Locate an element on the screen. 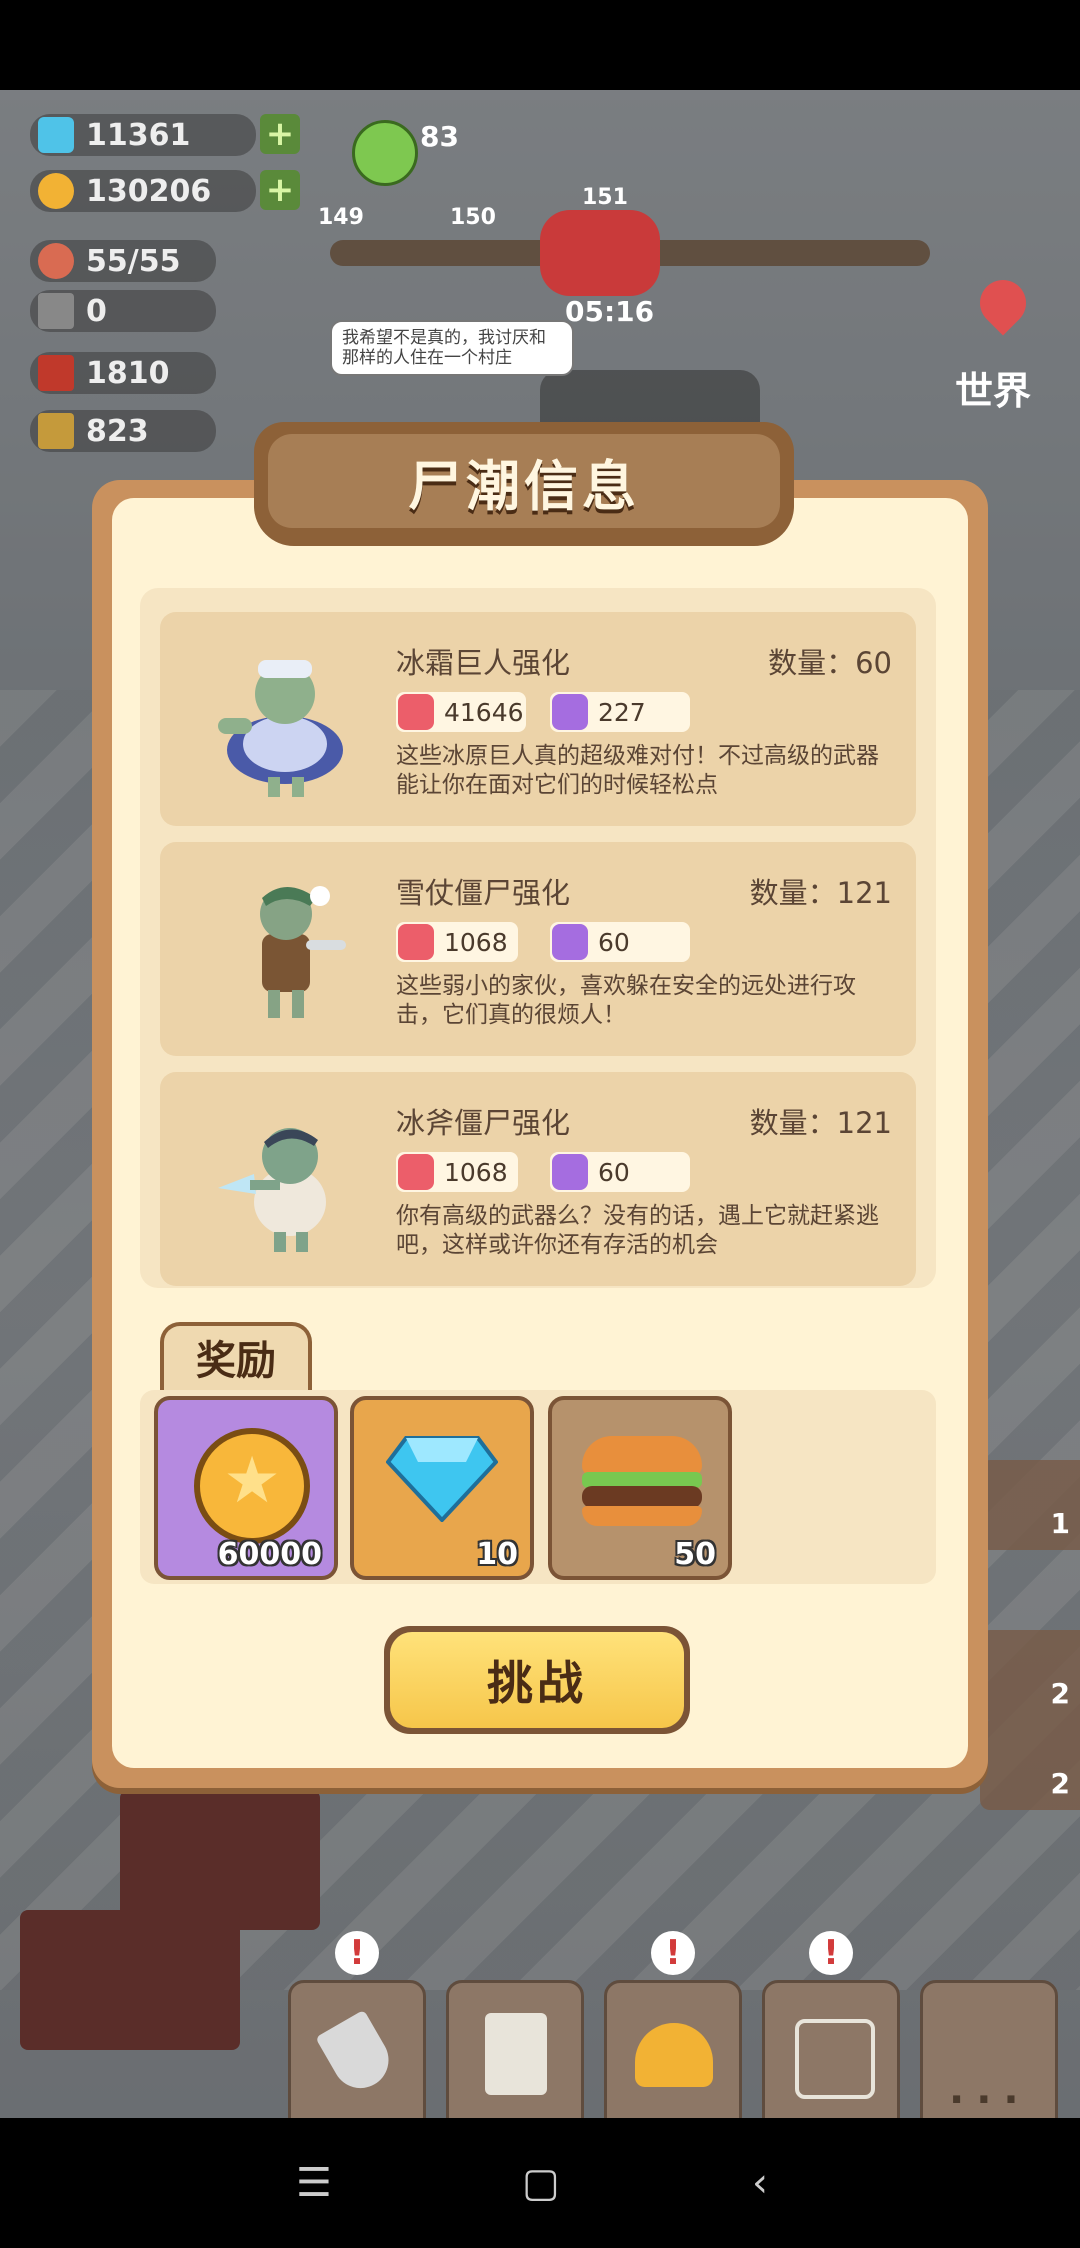  zombie-description: 你有高级的武器么？没有的话，遇上它就赶紧逃吧，这样或许你还有存活的机会 is located at coordinates (637, 1230).